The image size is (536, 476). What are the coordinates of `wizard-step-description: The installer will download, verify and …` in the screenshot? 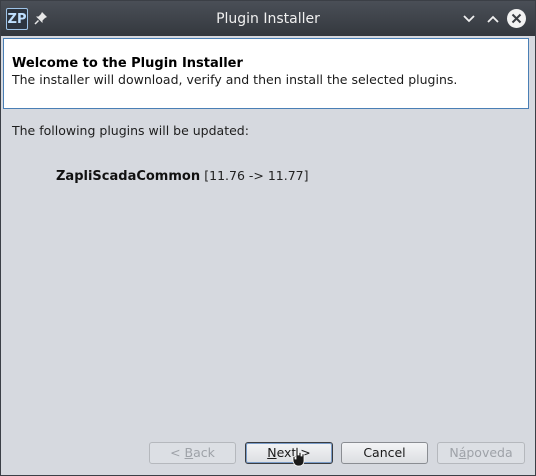 It's located at (235, 79).